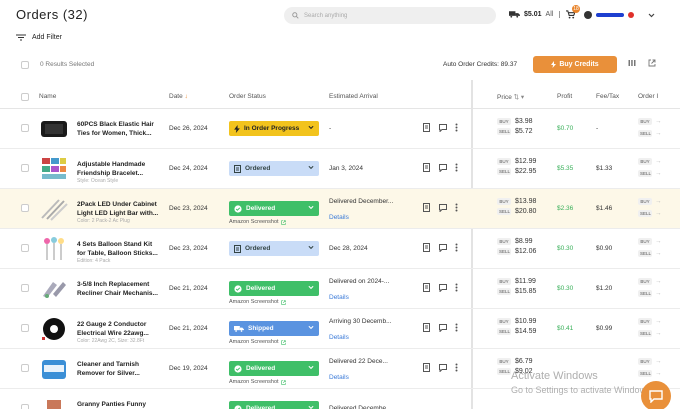 This screenshot has height=409, width=680. Describe the element at coordinates (390, 15) in the screenshot. I see `search-input: Search anything` at that location.